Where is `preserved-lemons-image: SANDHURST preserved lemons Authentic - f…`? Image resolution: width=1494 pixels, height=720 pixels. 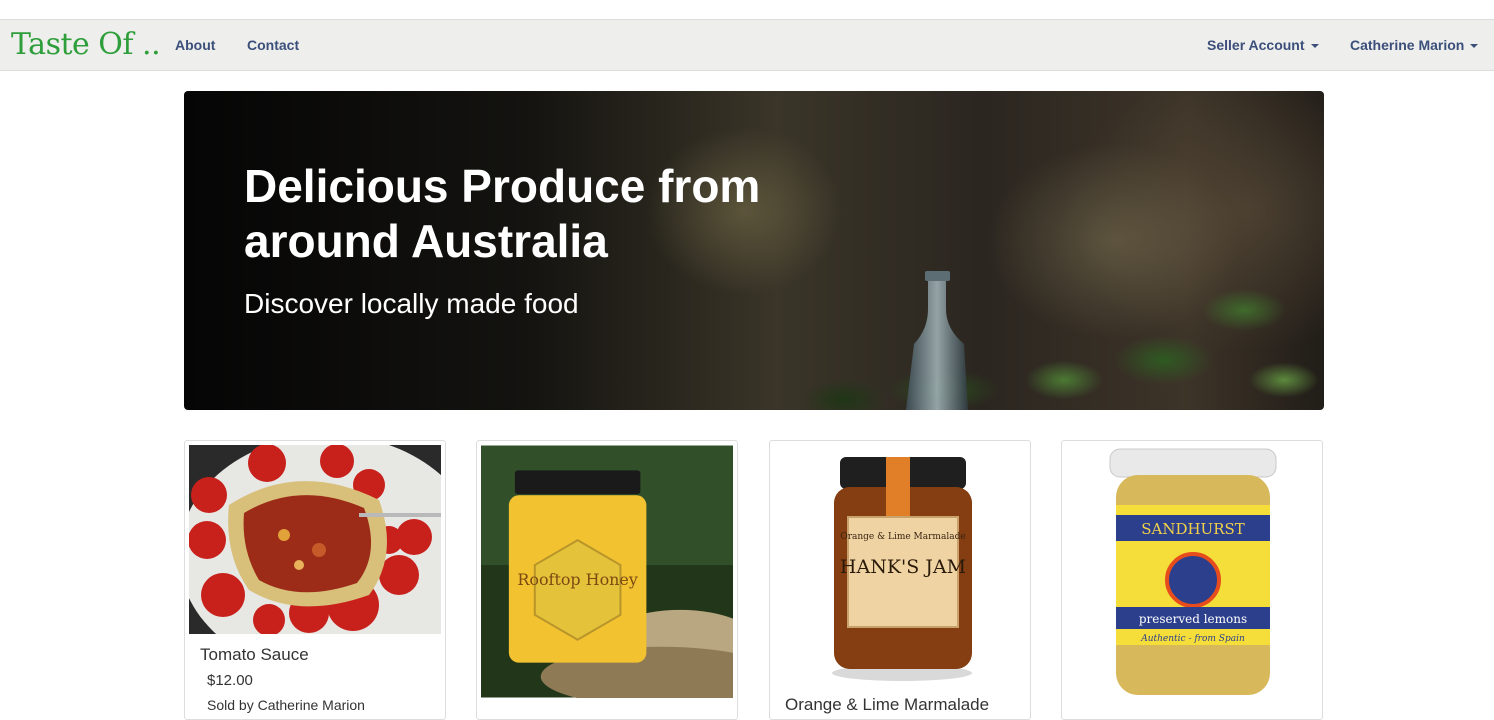 preserved-lemons-image: SANDHURST preserved lemons Authentic - f… is located at coordinates (1192, 572).